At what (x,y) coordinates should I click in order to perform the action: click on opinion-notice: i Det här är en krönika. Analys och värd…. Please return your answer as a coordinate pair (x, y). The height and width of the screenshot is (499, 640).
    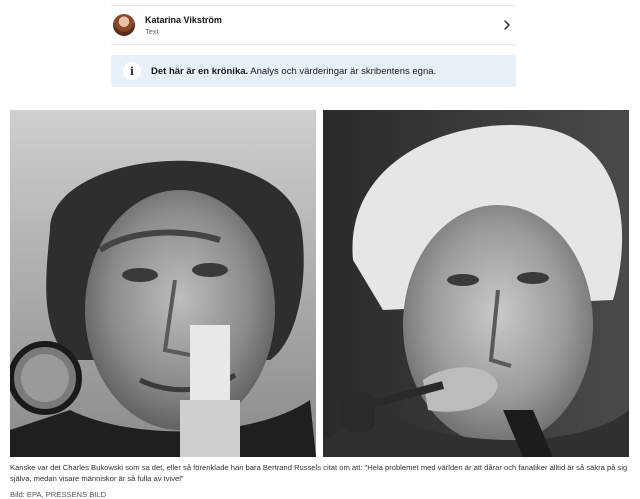
    Looking at the image, I should click on (313, 71).